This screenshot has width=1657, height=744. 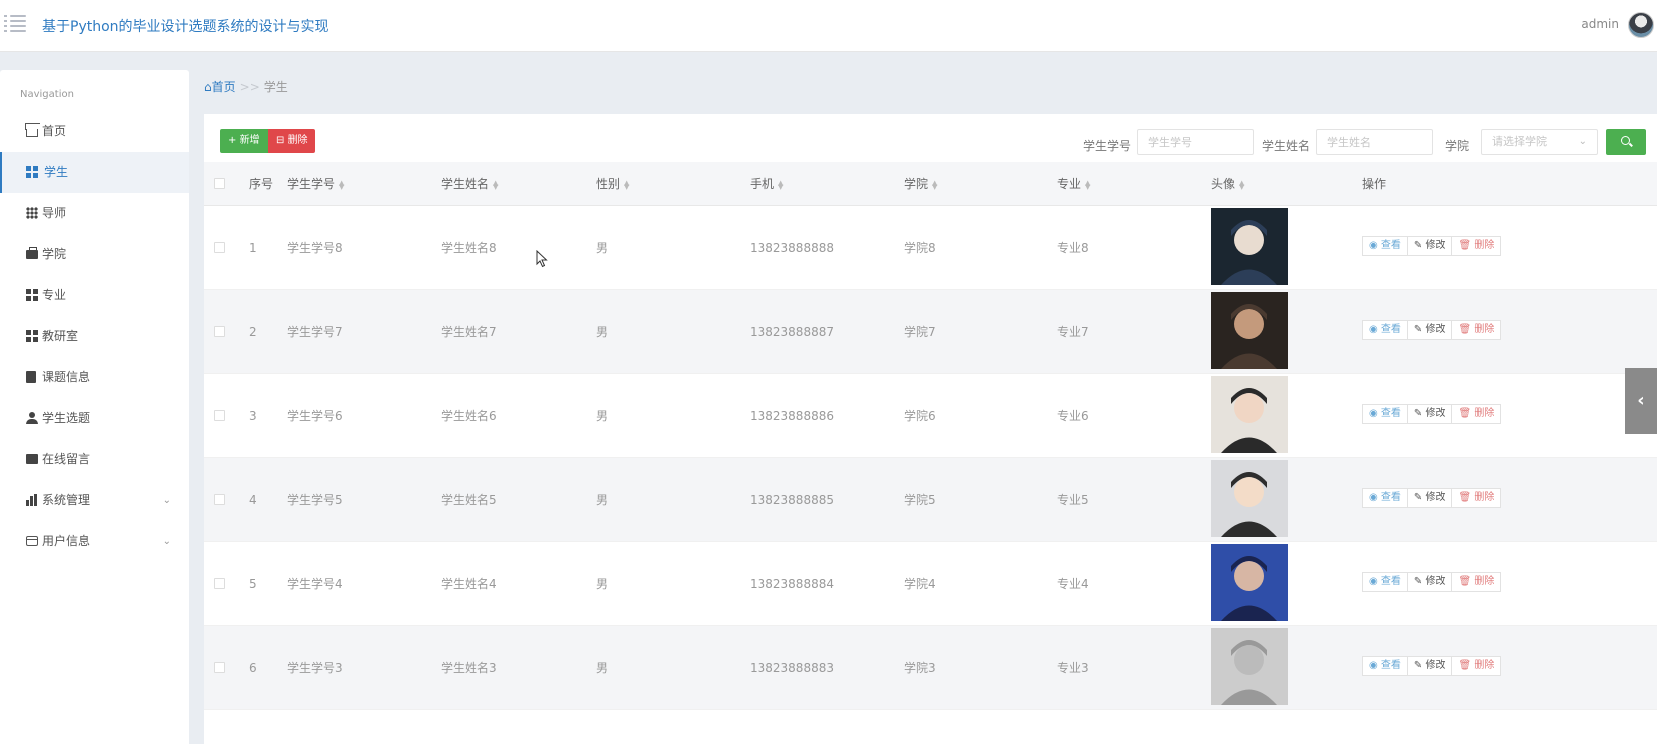 What do you see at coordinates (469, 416) in the screenshot?
I see `cell-student-name: 学生姓名6` at bounding box center [469, 416].